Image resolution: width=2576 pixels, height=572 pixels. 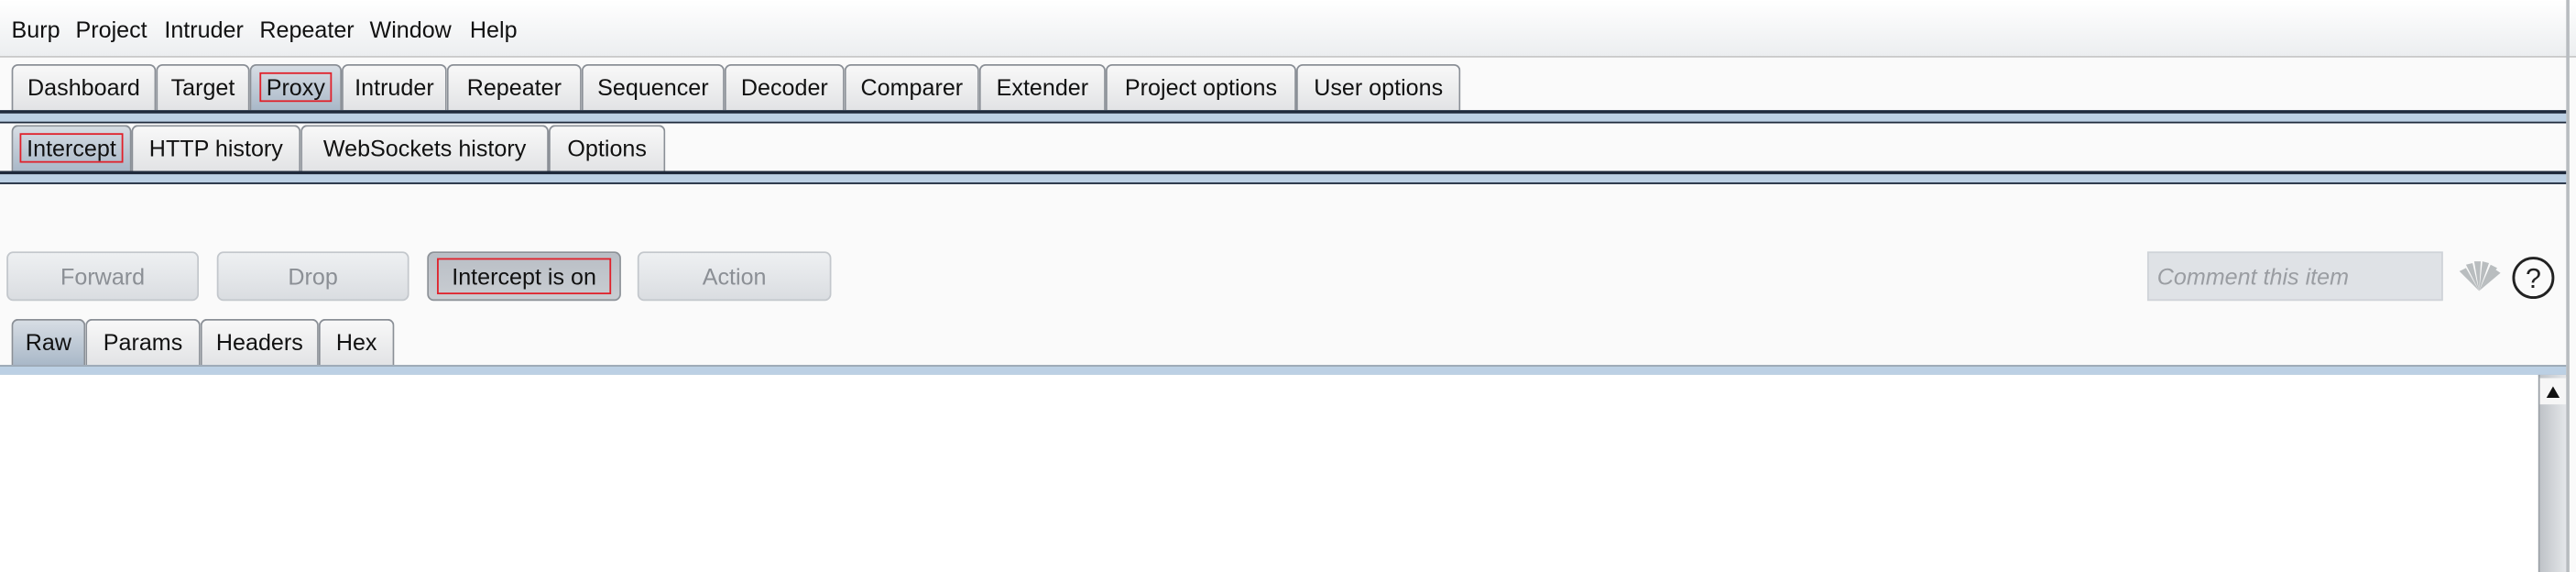 What do you see at coordinates (1283, 342) in the screenshot?
I see `message-tabs: Raw Params Headers Hex` at bounding box center [1283, 342].